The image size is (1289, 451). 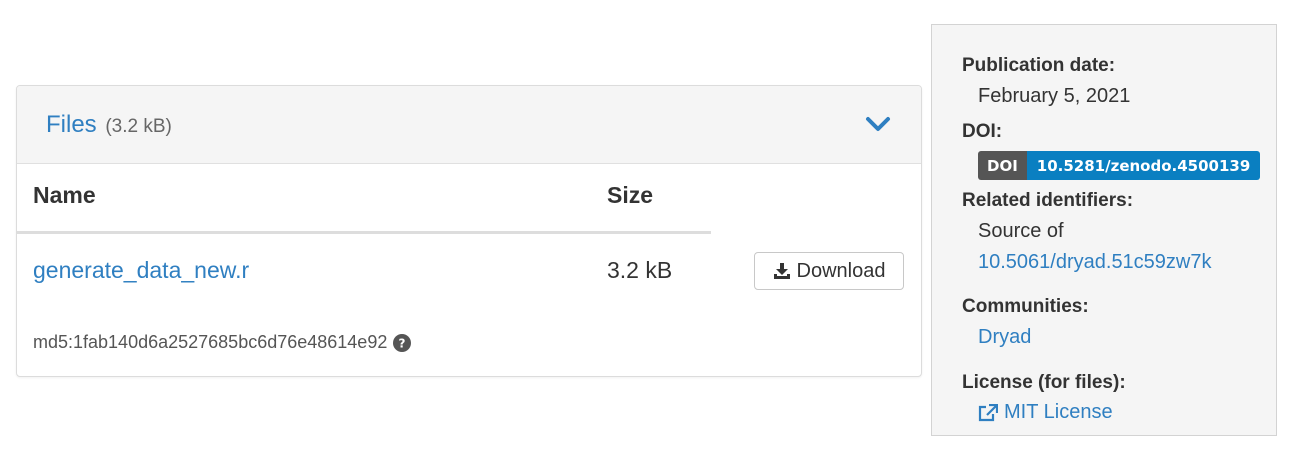 What do you see at coordinates (878, 124) in the screenshot?
I see `chevron-down-icon` at bounding box center [878, 124].